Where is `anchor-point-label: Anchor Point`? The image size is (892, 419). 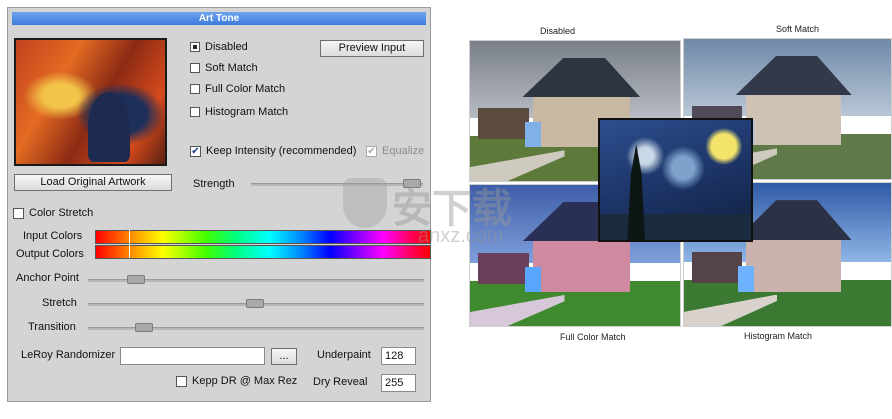 anchor-point-label: Anchor Point is located at coordinates (47, 278).